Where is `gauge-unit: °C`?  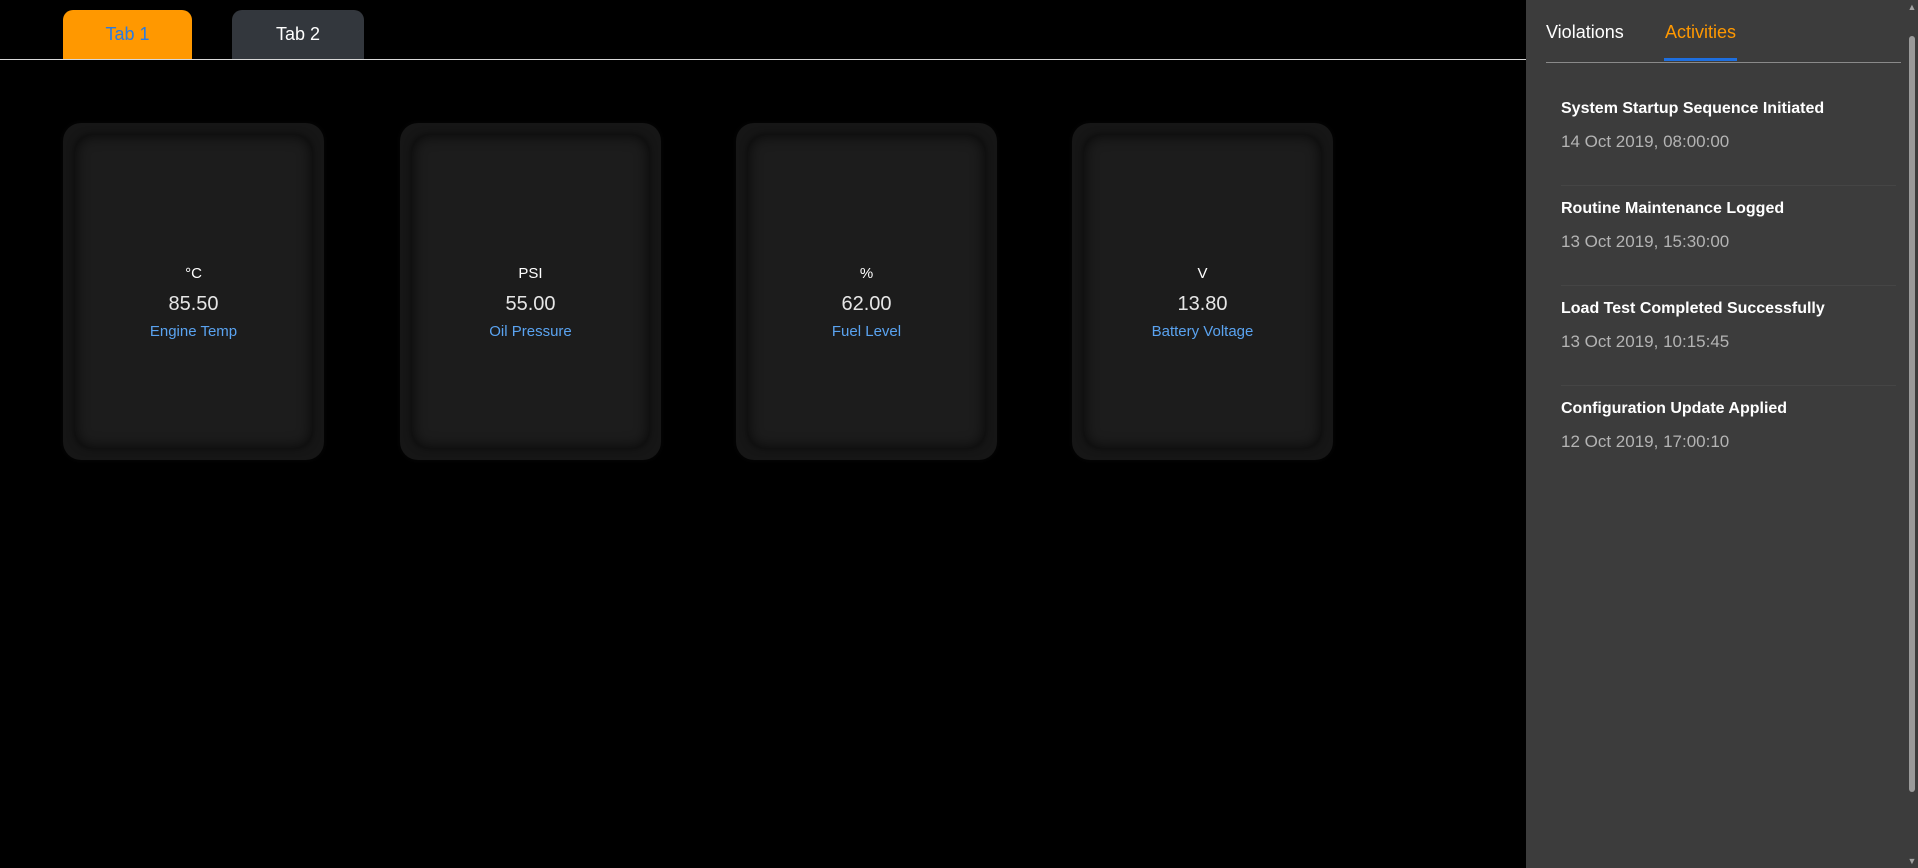 gauge-unit: °C is located at coordinates (193, 273).